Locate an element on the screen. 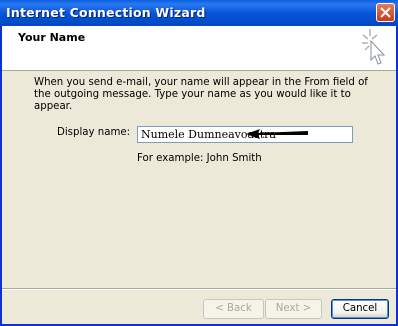 This screenshot has height=326, width=398. wizard-header: Your Name is located at coordinates (199, 48).